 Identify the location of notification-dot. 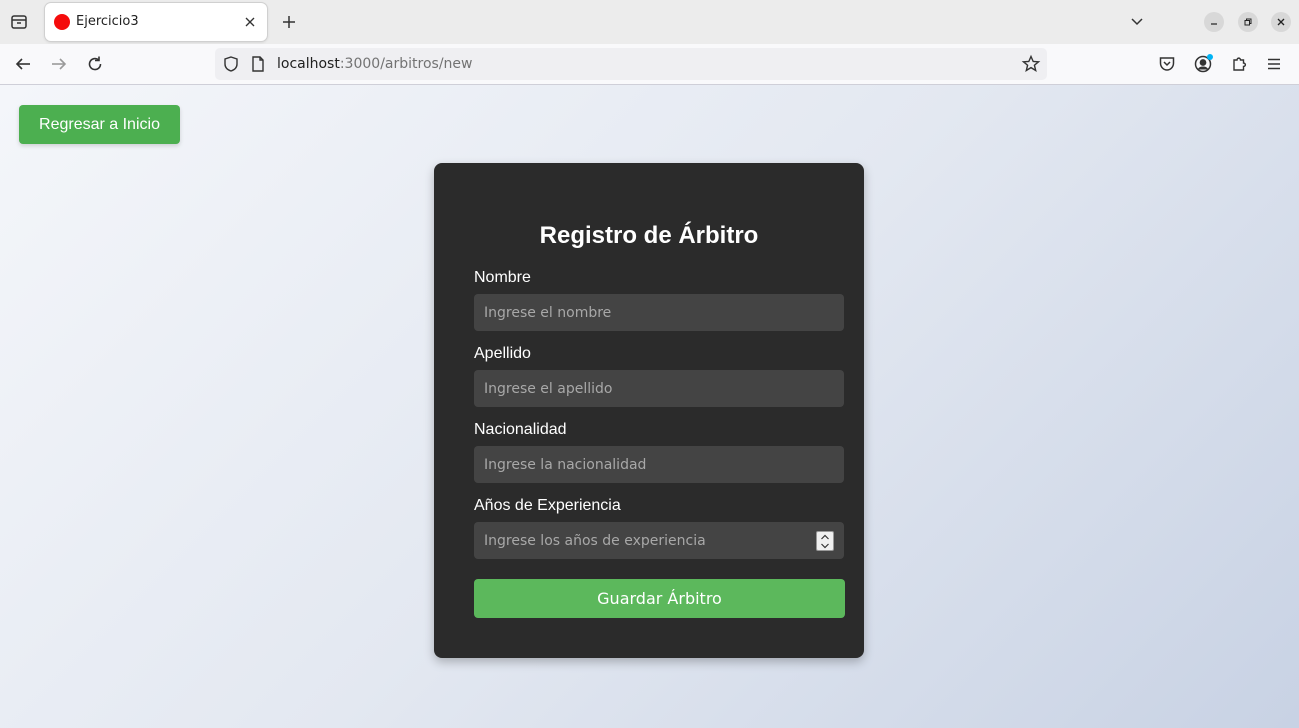
(1210, 57).